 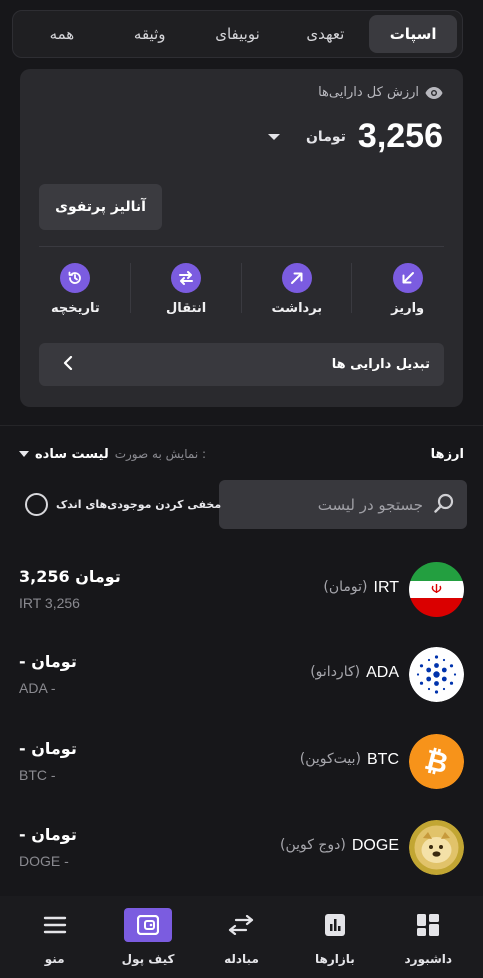 What do you see at coordinates (335, 672) in the screenshot?
I see `asset-persian-name: (کاردانو)` at bounding box center [335, 672].